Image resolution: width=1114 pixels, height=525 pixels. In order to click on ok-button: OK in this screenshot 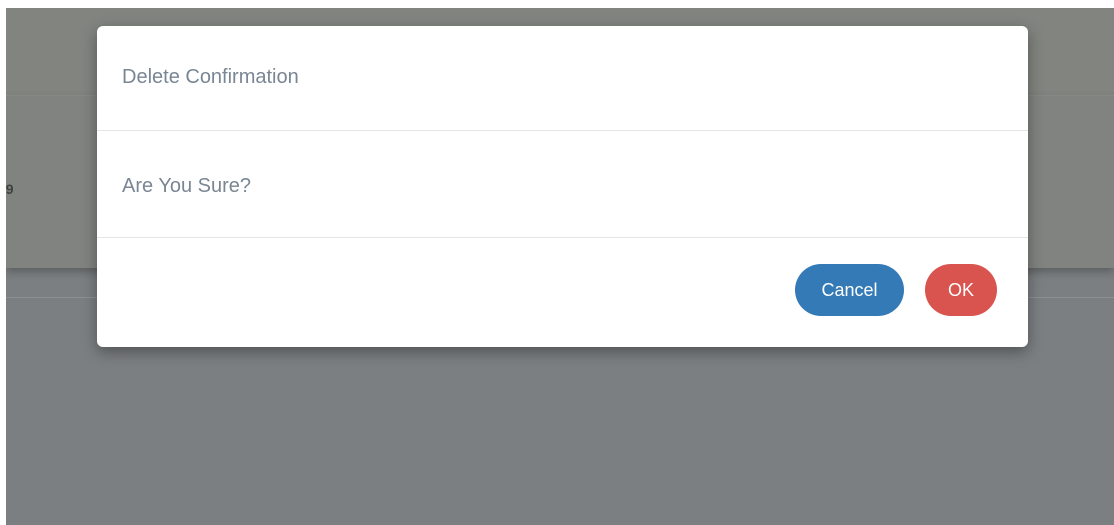, I will do `click(961, 290)`.